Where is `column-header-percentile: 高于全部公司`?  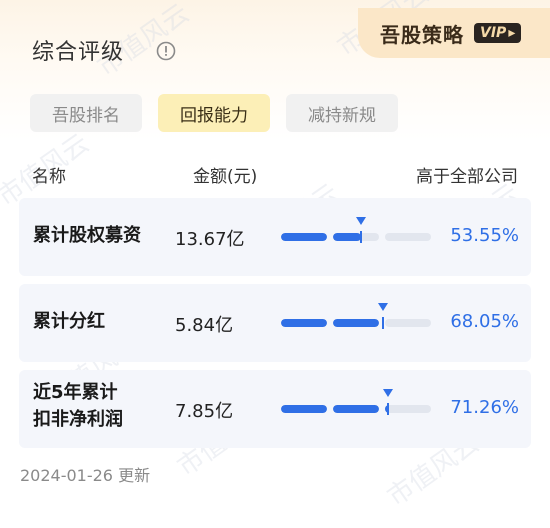 column-header-percentile: 高于全部公司 is located at coordinates (467, 177).